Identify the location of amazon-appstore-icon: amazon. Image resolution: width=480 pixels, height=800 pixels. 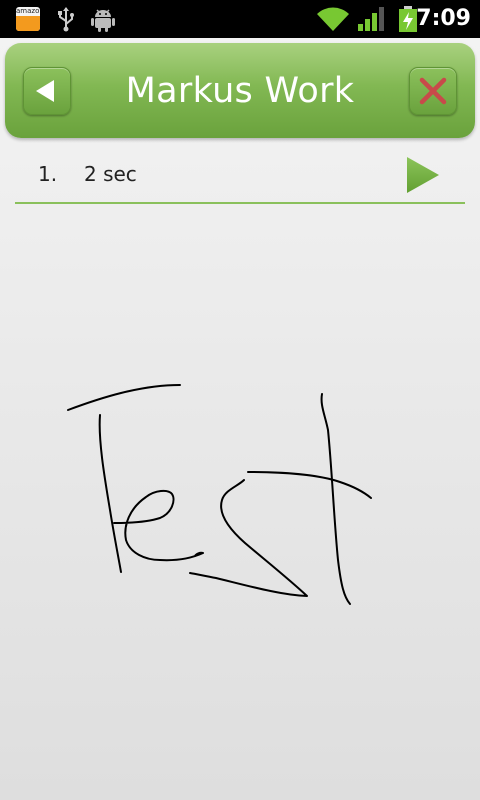
(28, 19).